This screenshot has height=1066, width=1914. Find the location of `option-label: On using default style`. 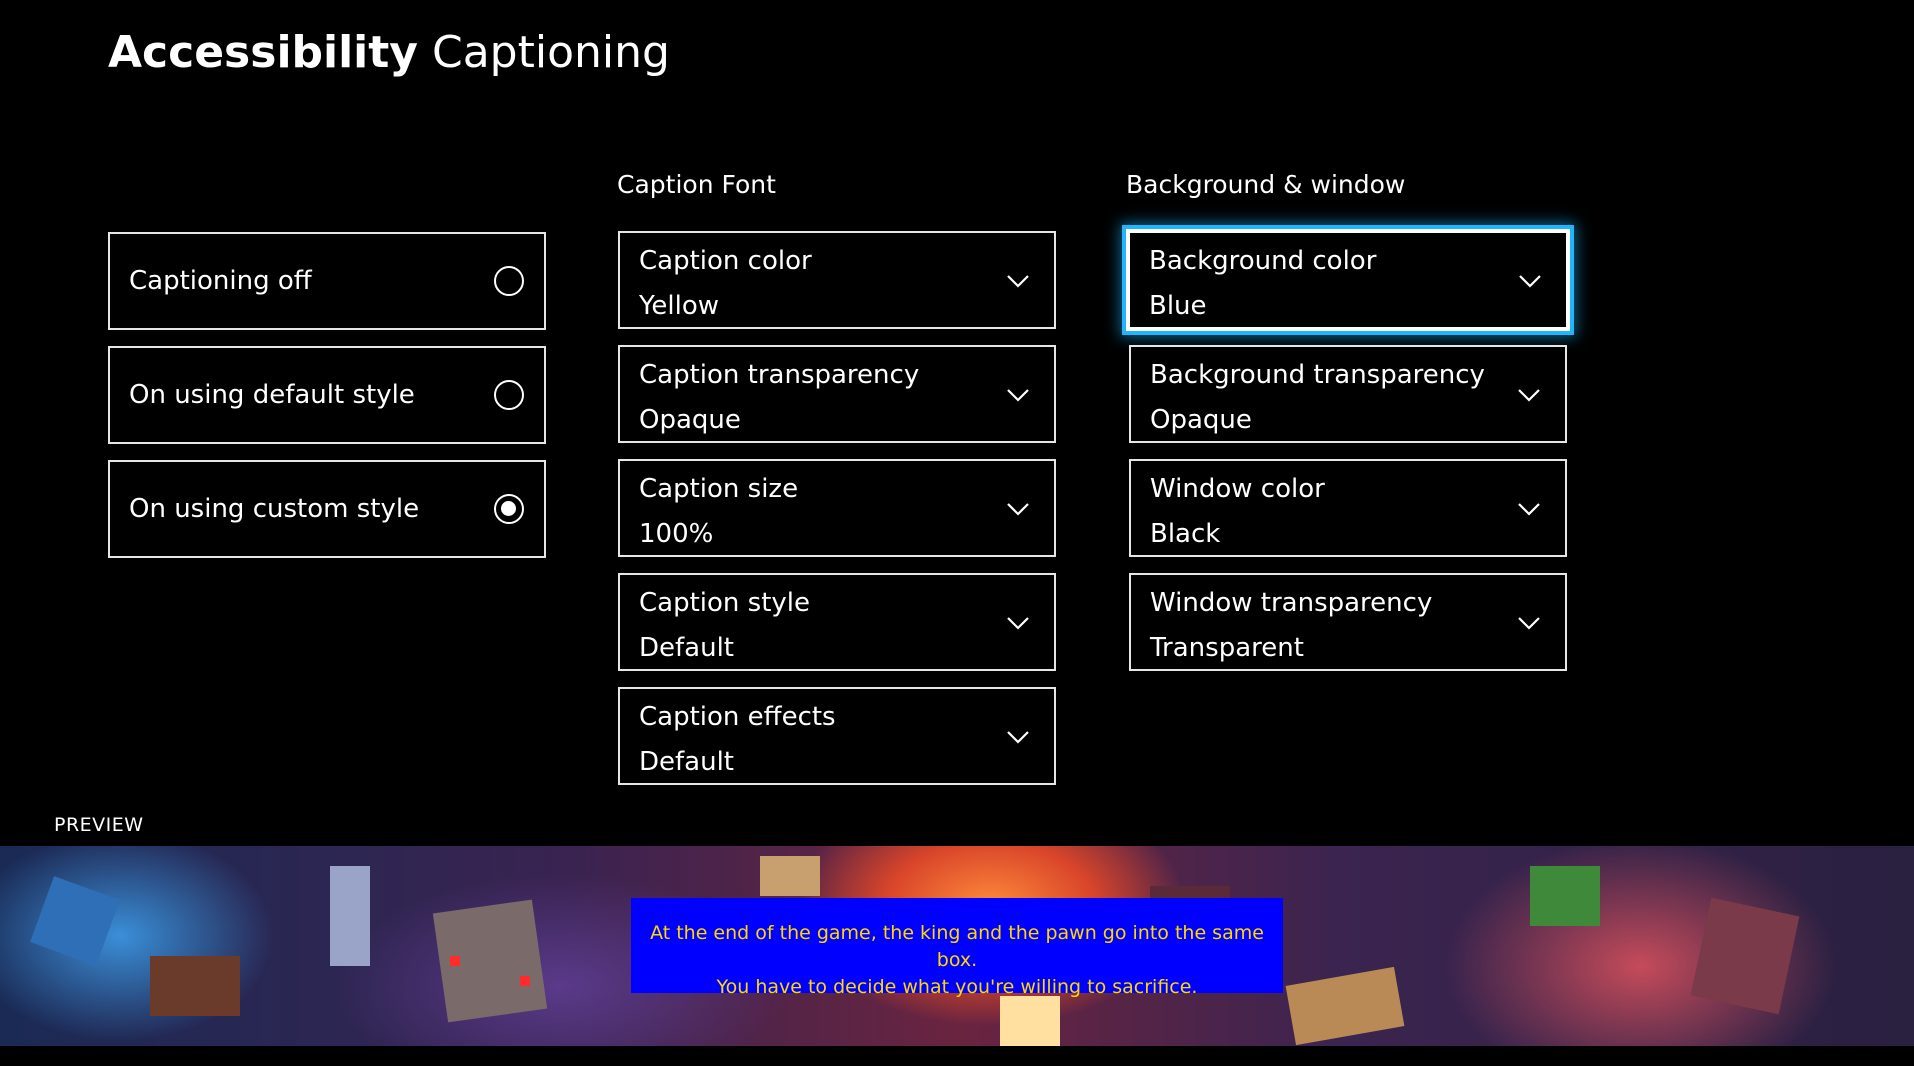

option-label: On using default style is located at coordinates (272, 395).